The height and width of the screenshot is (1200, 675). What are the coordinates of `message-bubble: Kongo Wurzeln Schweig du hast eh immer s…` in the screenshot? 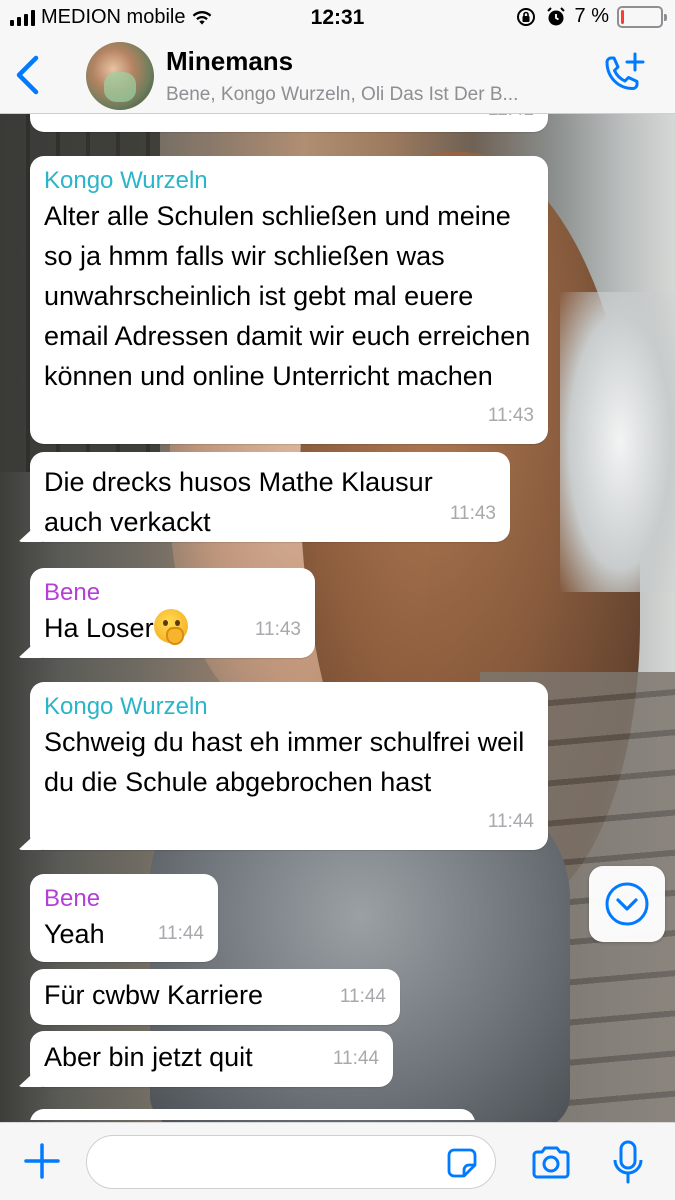 It's located at (289, 766).